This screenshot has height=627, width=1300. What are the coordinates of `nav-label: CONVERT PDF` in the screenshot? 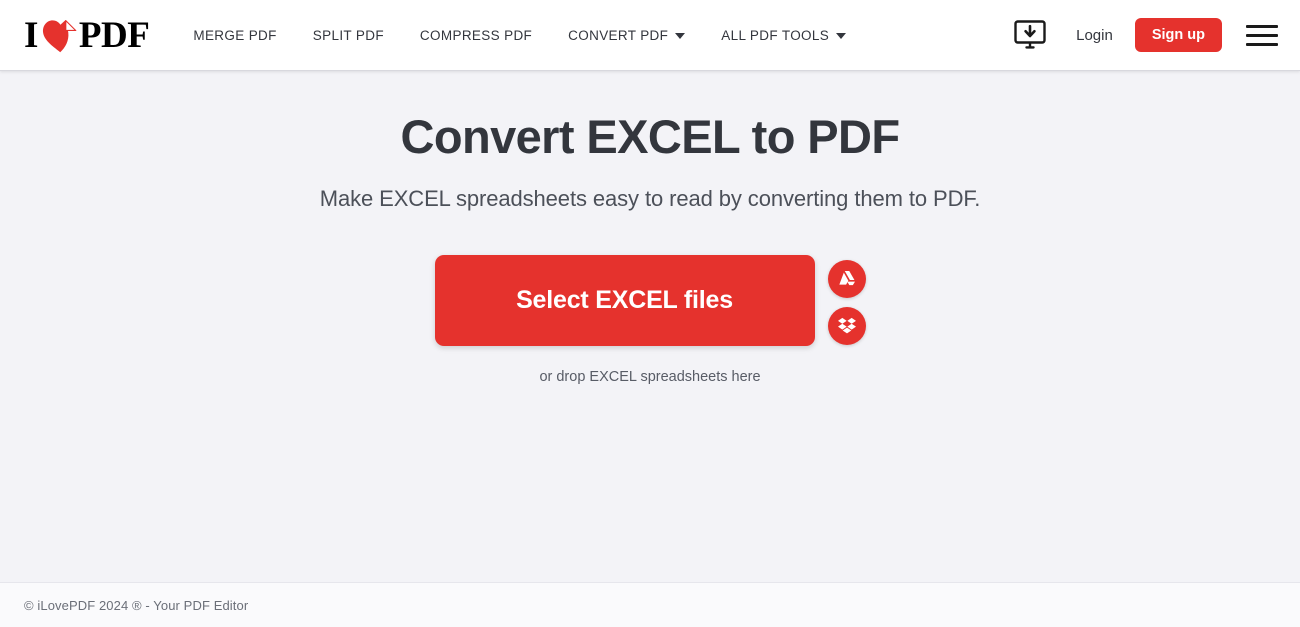 It's located at (618, 35).